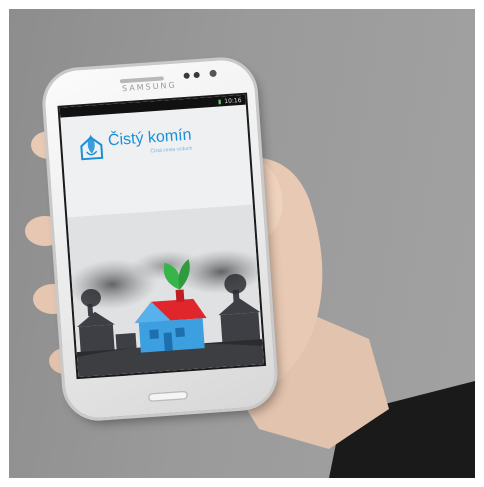 This screenshot has height=487, width=484. What do you see at coordinates (92, 147) in the screenshot?
I see `house-leaf-logo-icon` at bounding box center [92, 147].